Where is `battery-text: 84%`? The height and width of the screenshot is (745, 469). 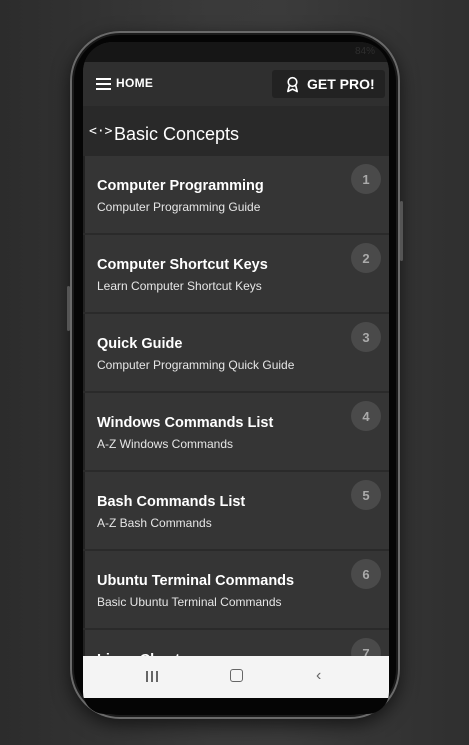
battery-text: 84% is located at coordinates (364, 51).